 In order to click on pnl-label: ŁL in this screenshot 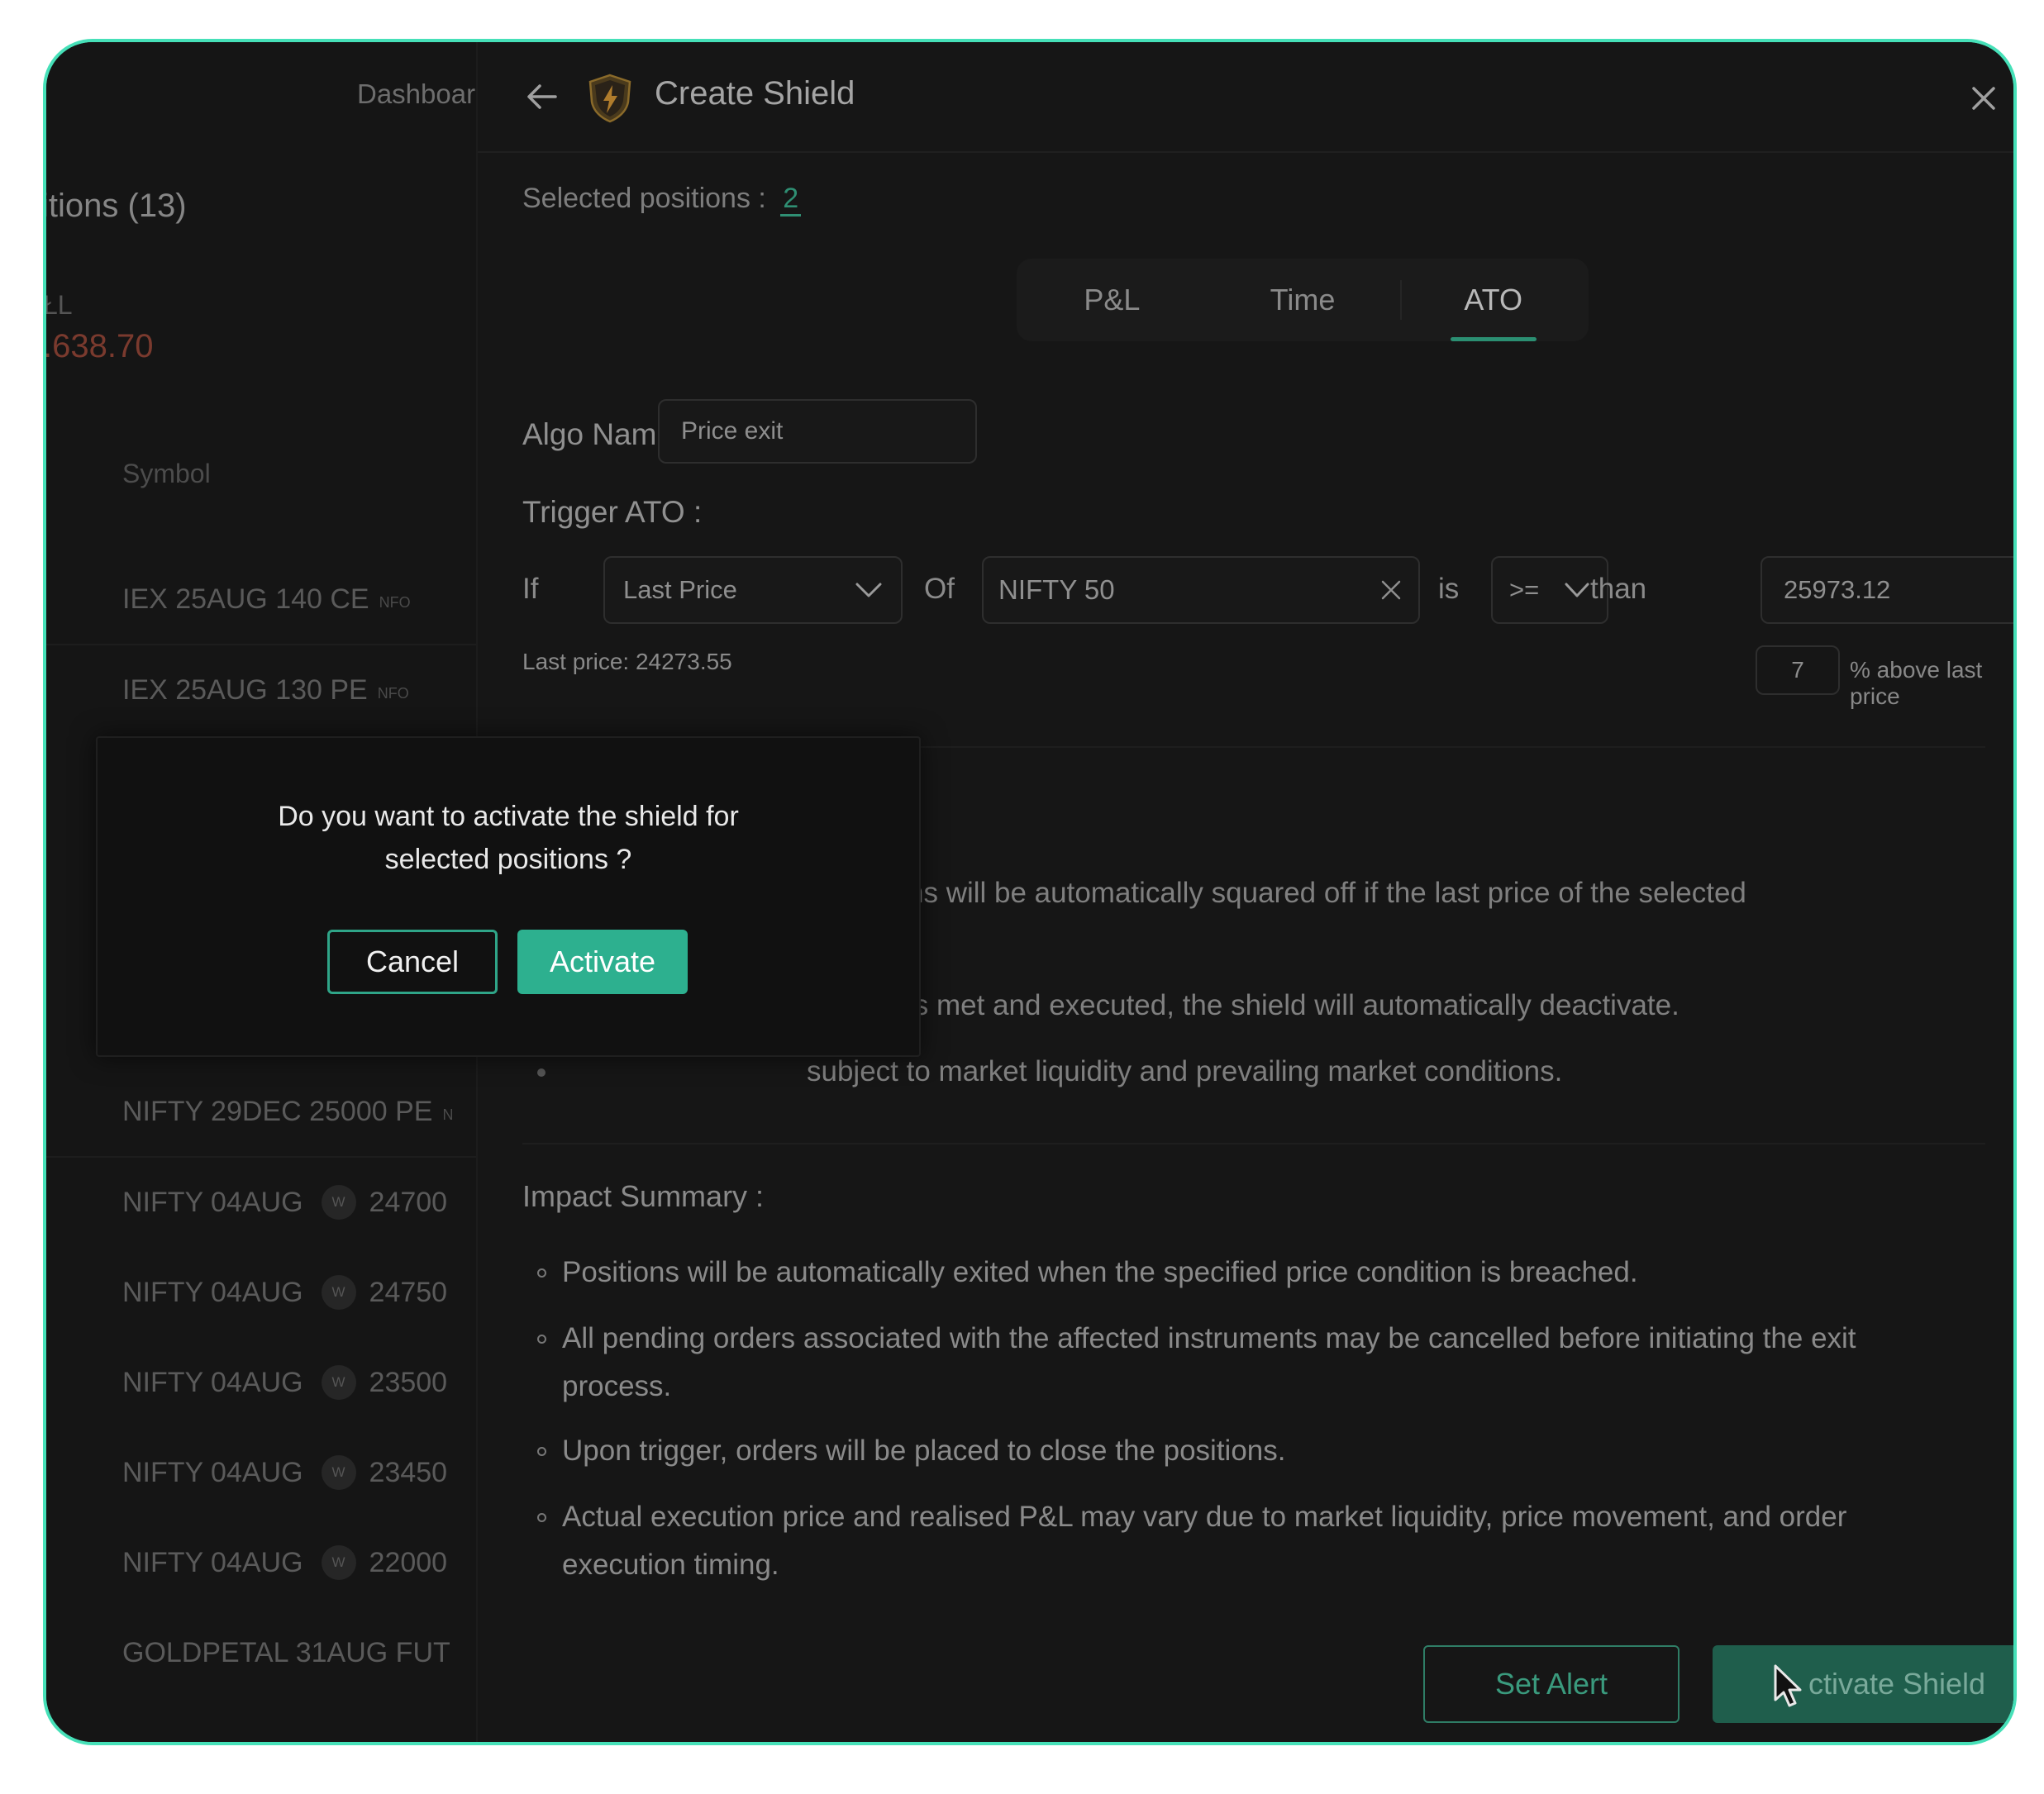, I will do `click(58, 305)`.